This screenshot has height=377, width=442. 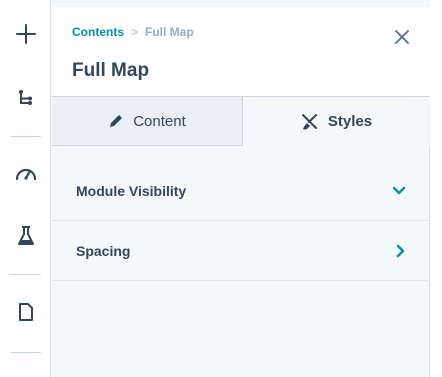 I want to click on close-icon, so click(x=402, y=37).